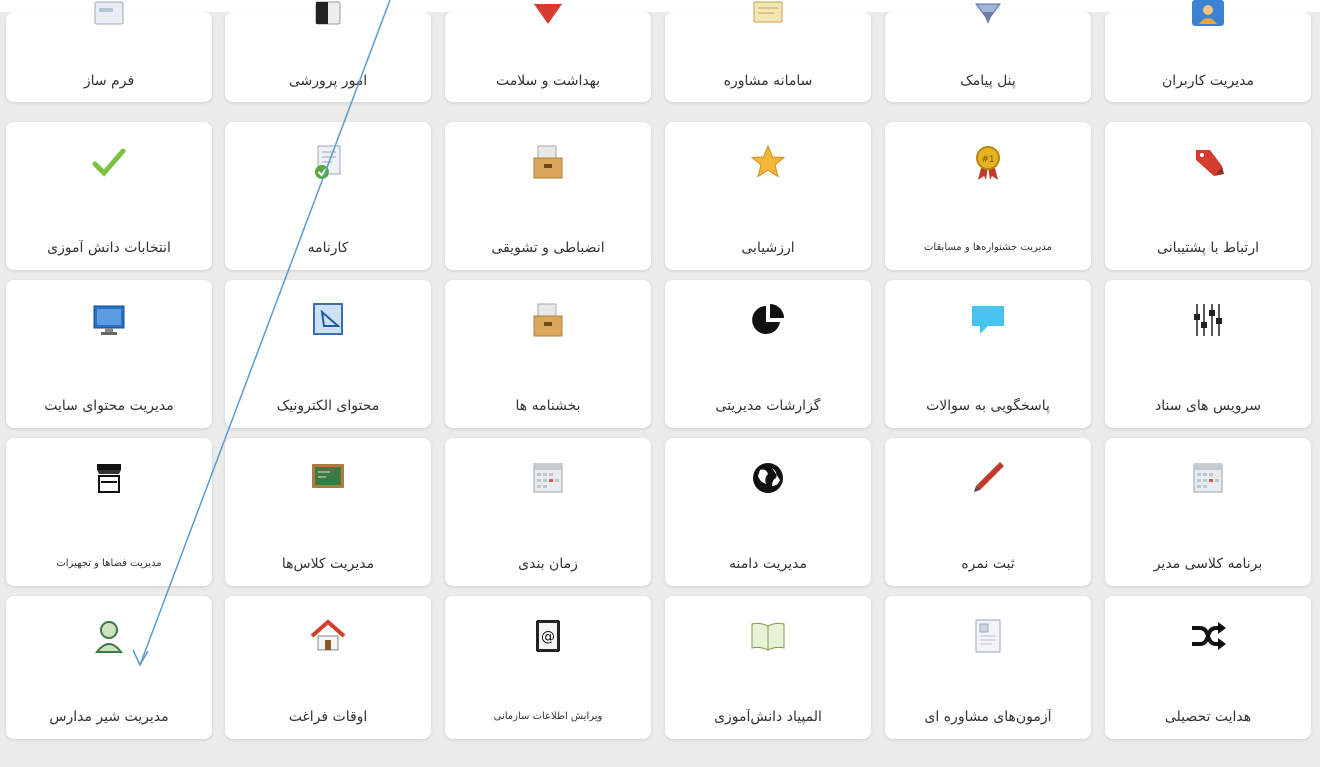  Describe the element at coordinates (988, 667) in the screenshot. I see `tile-document: آزمون‌های مشاوره ای` at that location.